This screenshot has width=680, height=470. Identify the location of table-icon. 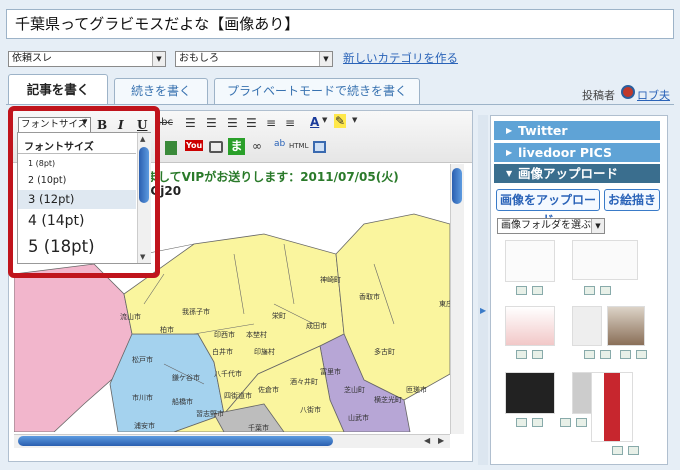
(171, 148).